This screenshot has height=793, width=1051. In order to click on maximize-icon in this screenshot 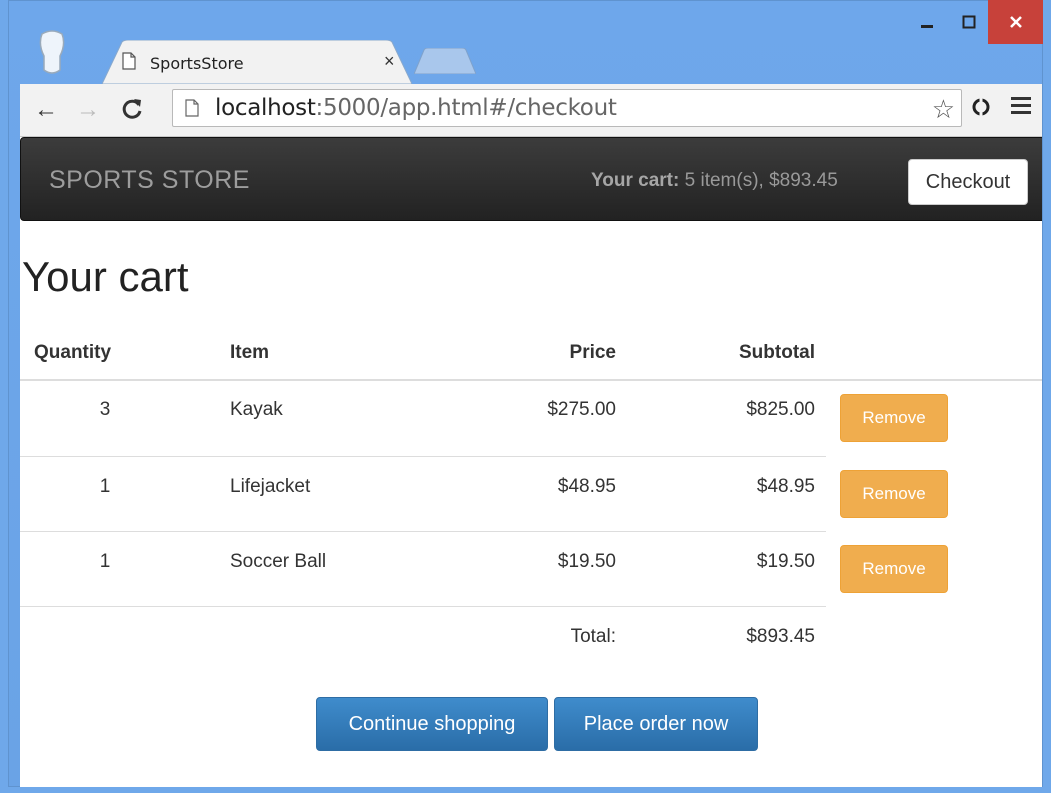, I will do `click(969, 22)`.